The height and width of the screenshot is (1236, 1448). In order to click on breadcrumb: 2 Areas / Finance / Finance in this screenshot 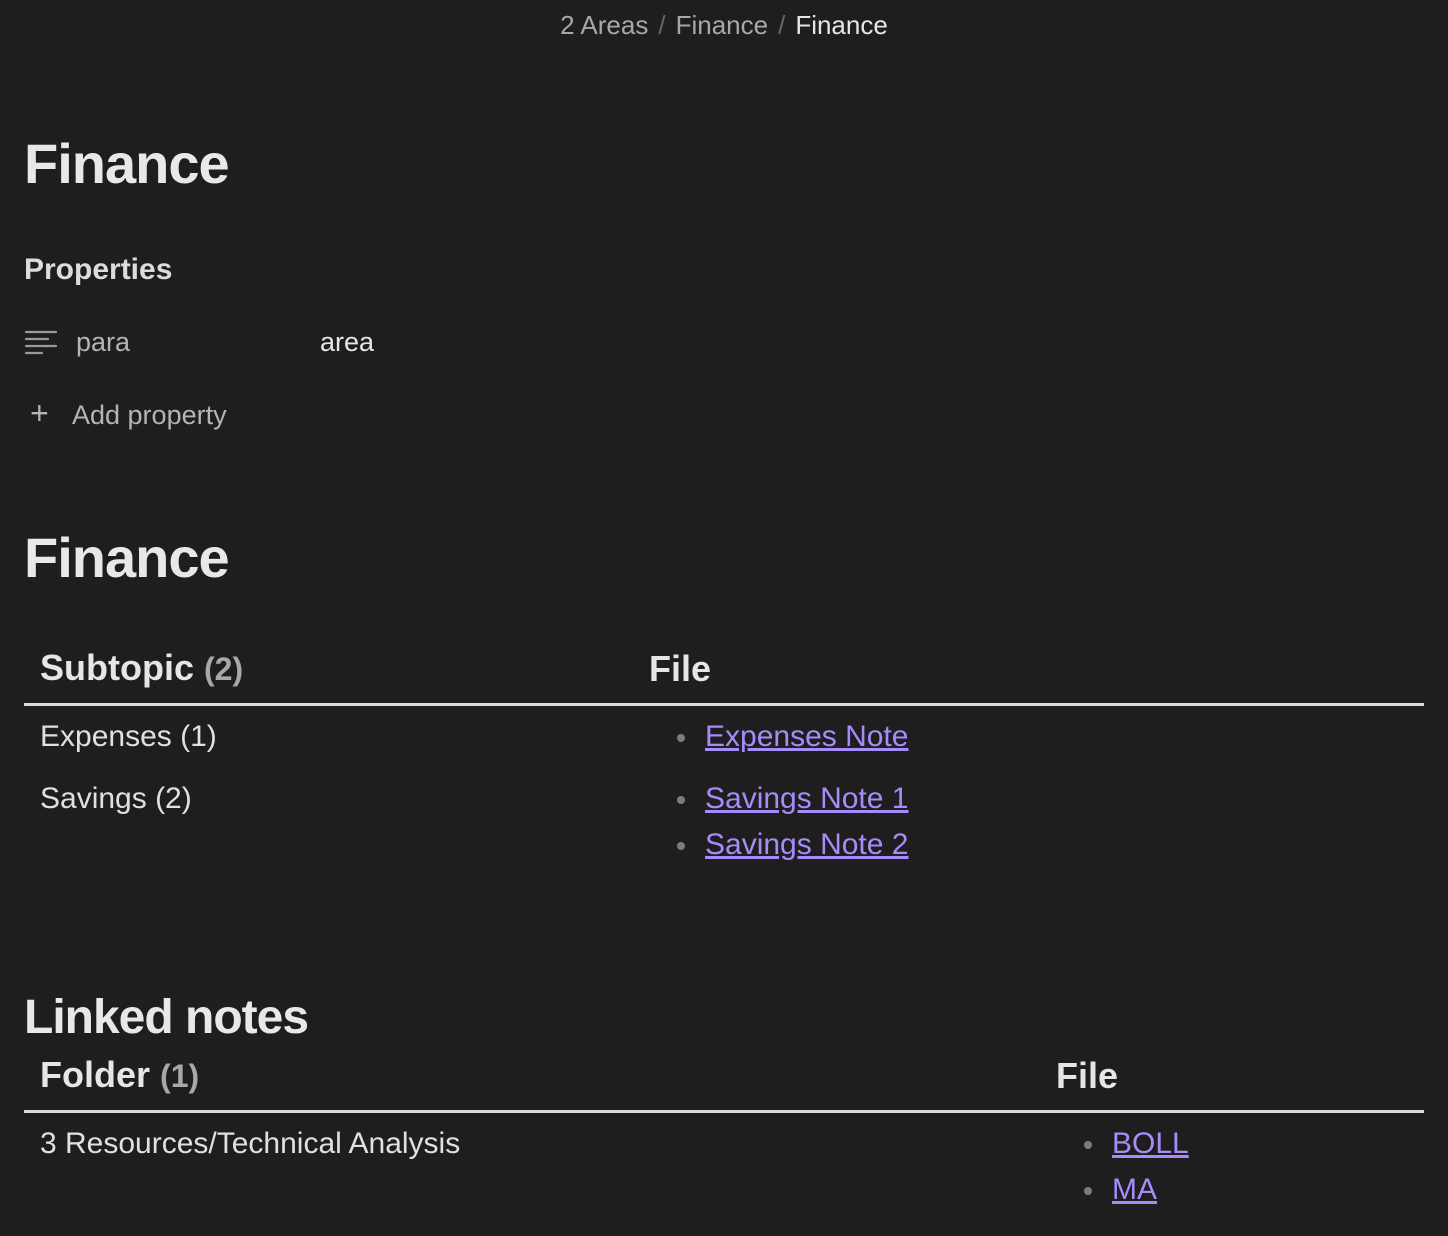, I will do `click(724, 25)`.